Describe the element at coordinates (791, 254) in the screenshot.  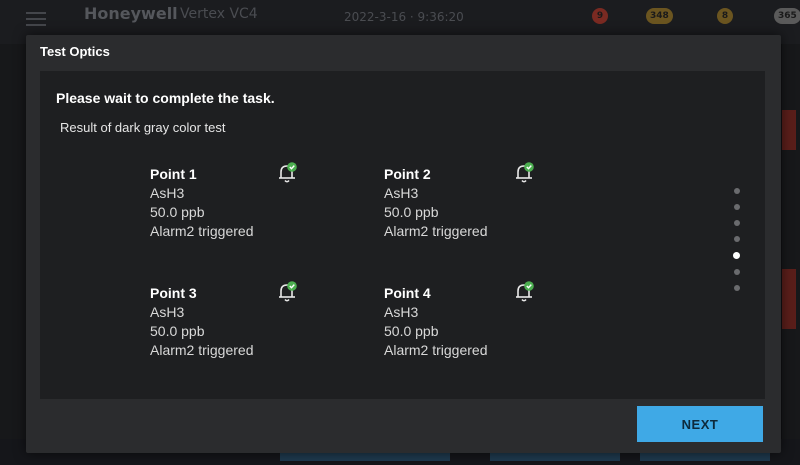
I see `background-right-panel` at that location.